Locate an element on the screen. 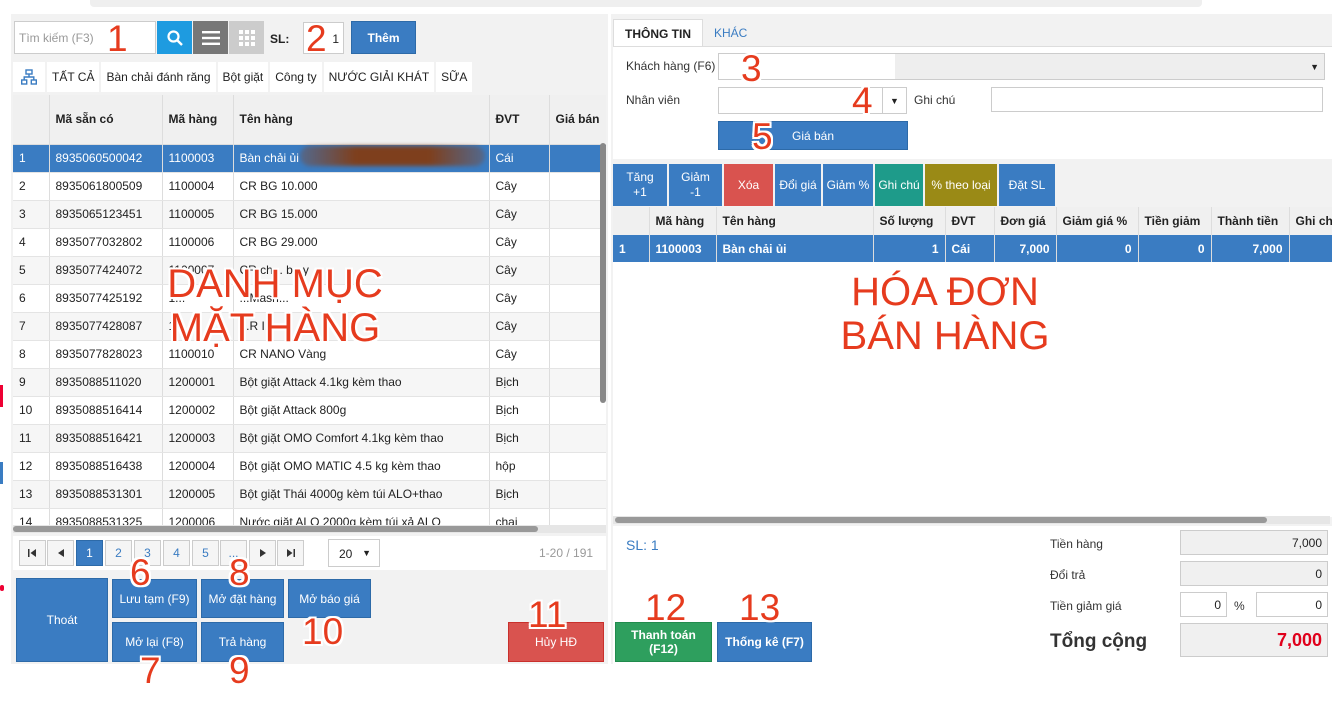  annotation-number: 7 is located at coordinates (150, 670).